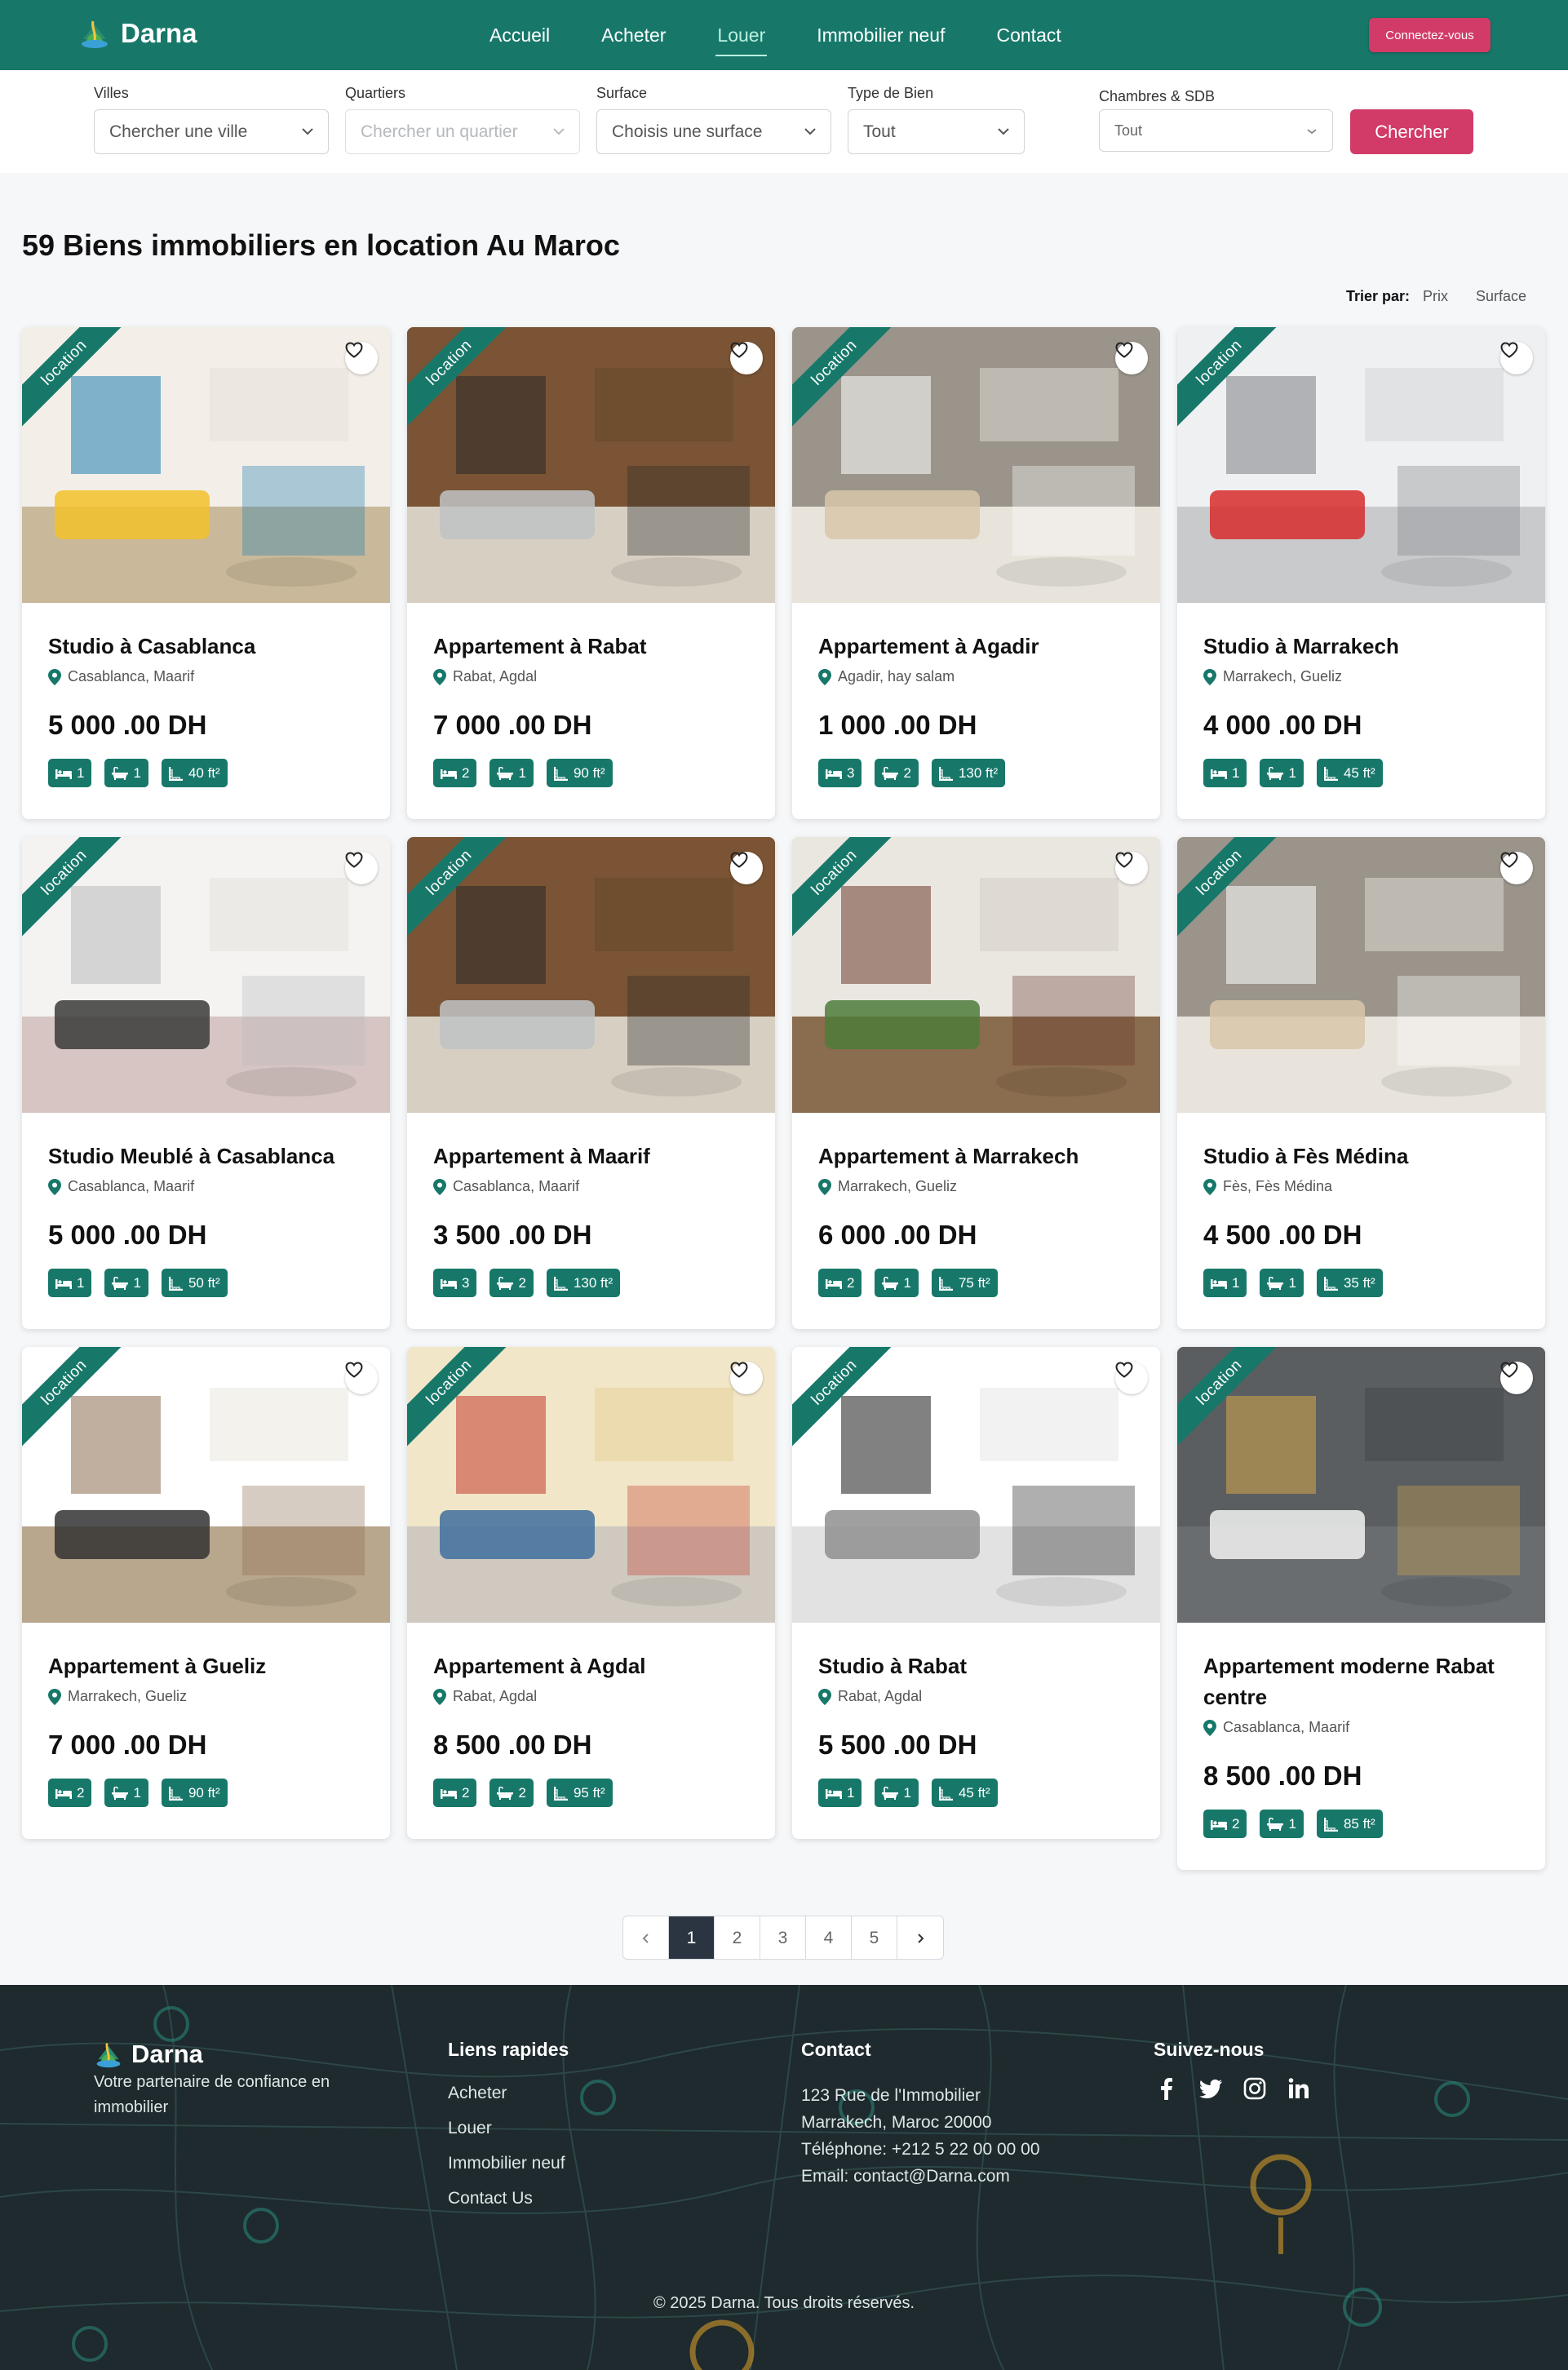 This screenshot has height=2370, width=1568. Describe the element at coordinates (875, 1938) in the screenshot. I see `page-button-5: 5` at that location.